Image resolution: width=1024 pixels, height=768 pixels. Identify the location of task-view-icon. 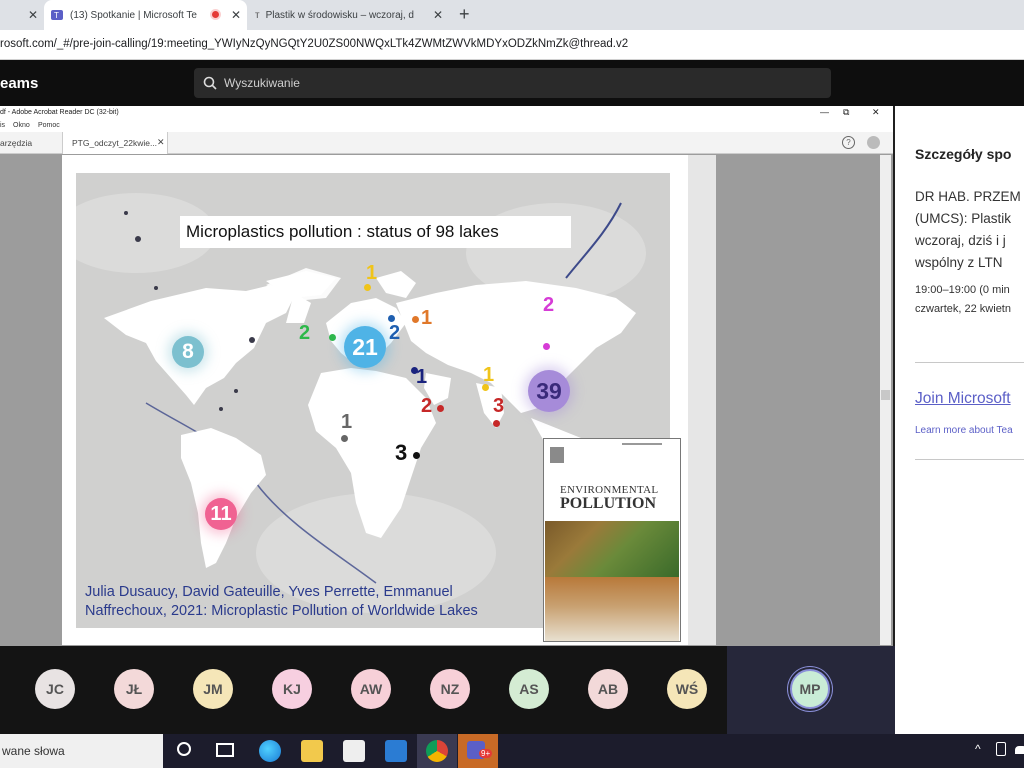
(225, 750).